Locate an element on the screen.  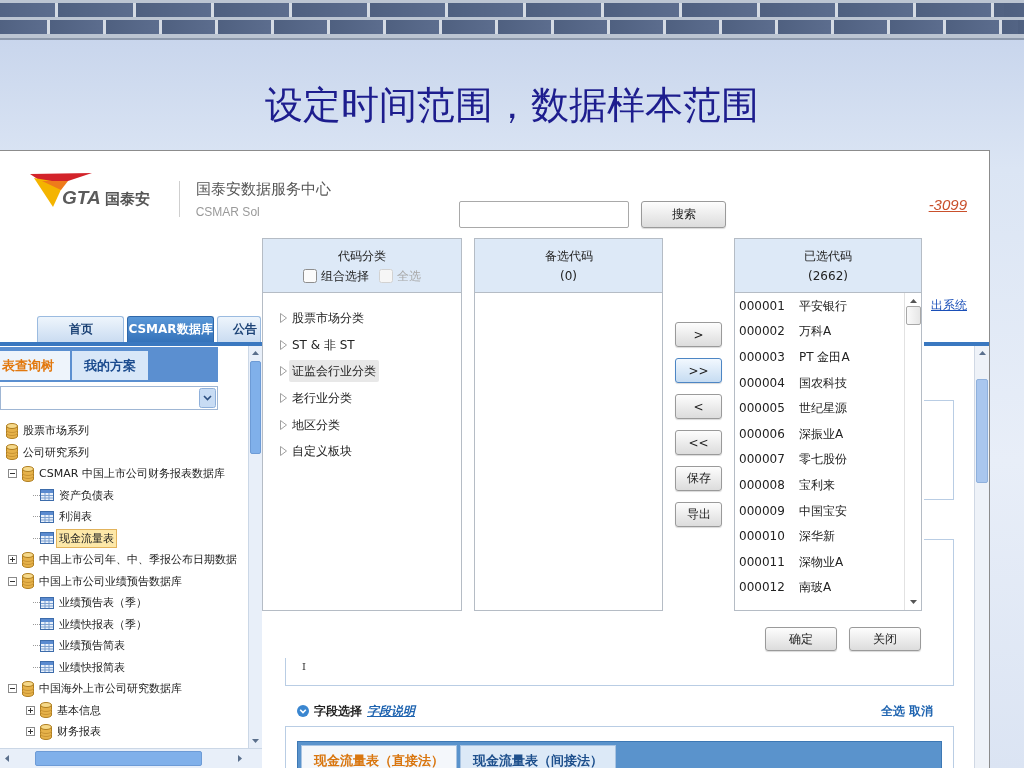
help-link: 字段说明 is located at coordinates (391, 711).